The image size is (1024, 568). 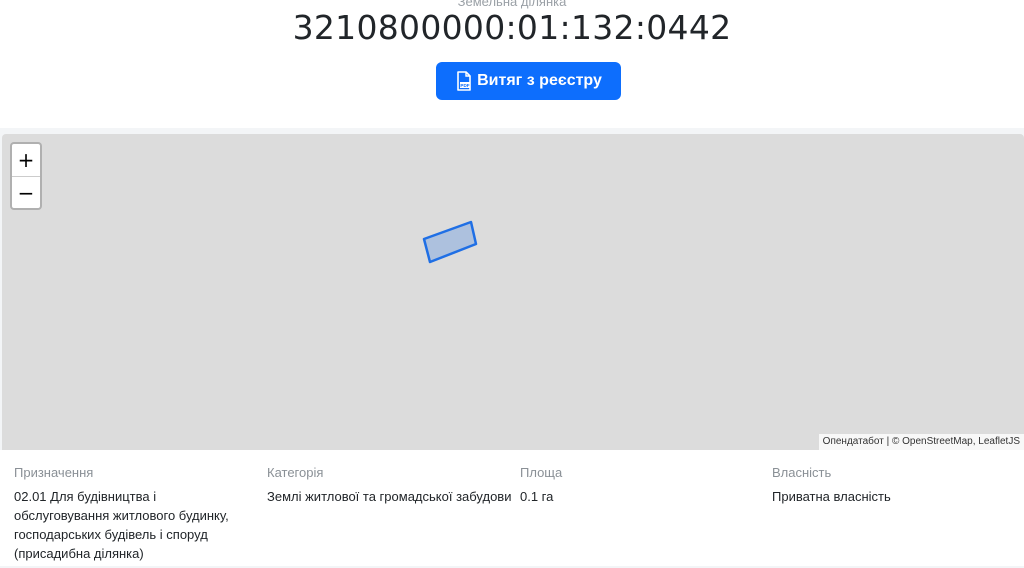 What do you see at coordinates (54, 472) in the screenshot?
I see `purpose-label: Призначення` at bounding box center [54, 472].